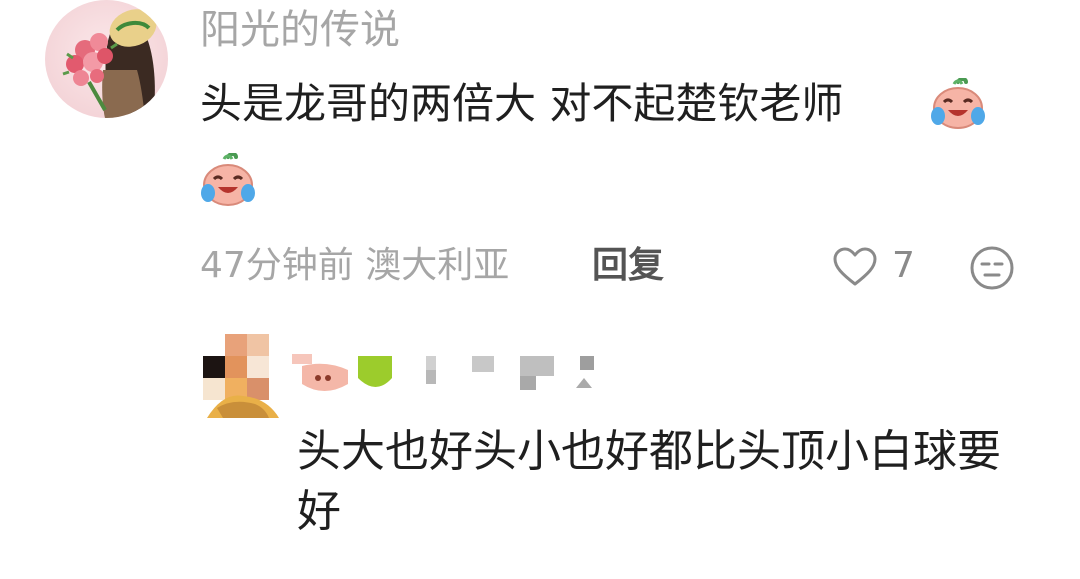  I want to click on dislike-face-icon, so click(992, 268).